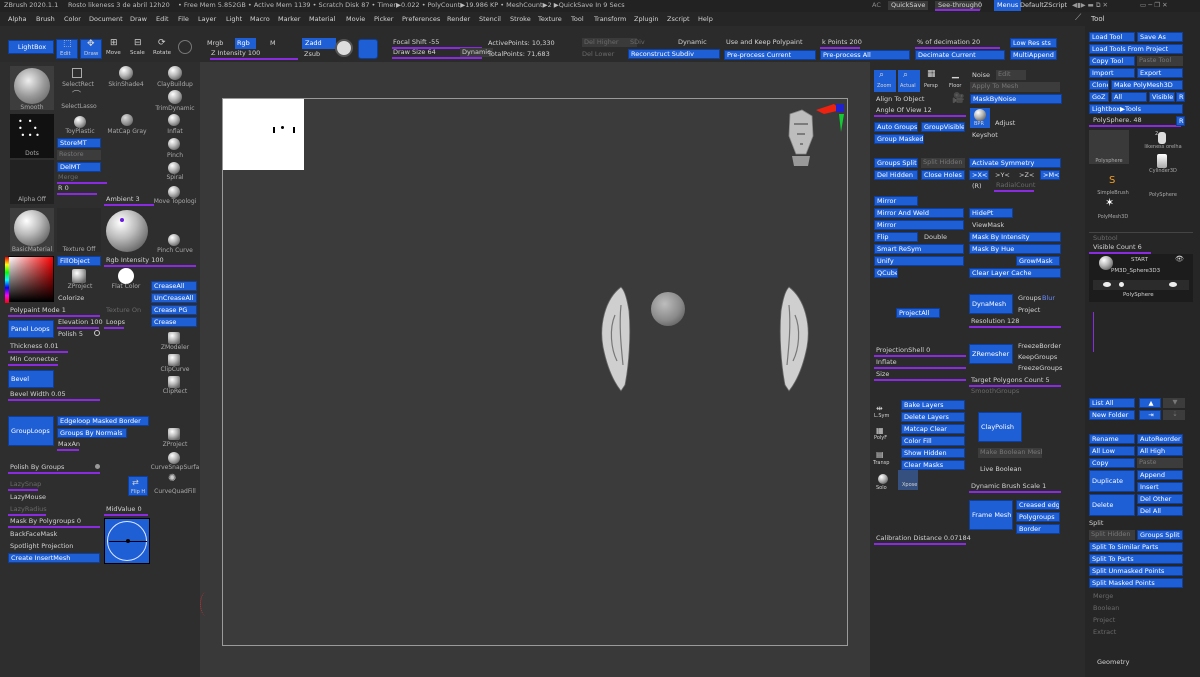 The image size is (1200, 677). I want to click on menu-material: Material, so click(322, 19).